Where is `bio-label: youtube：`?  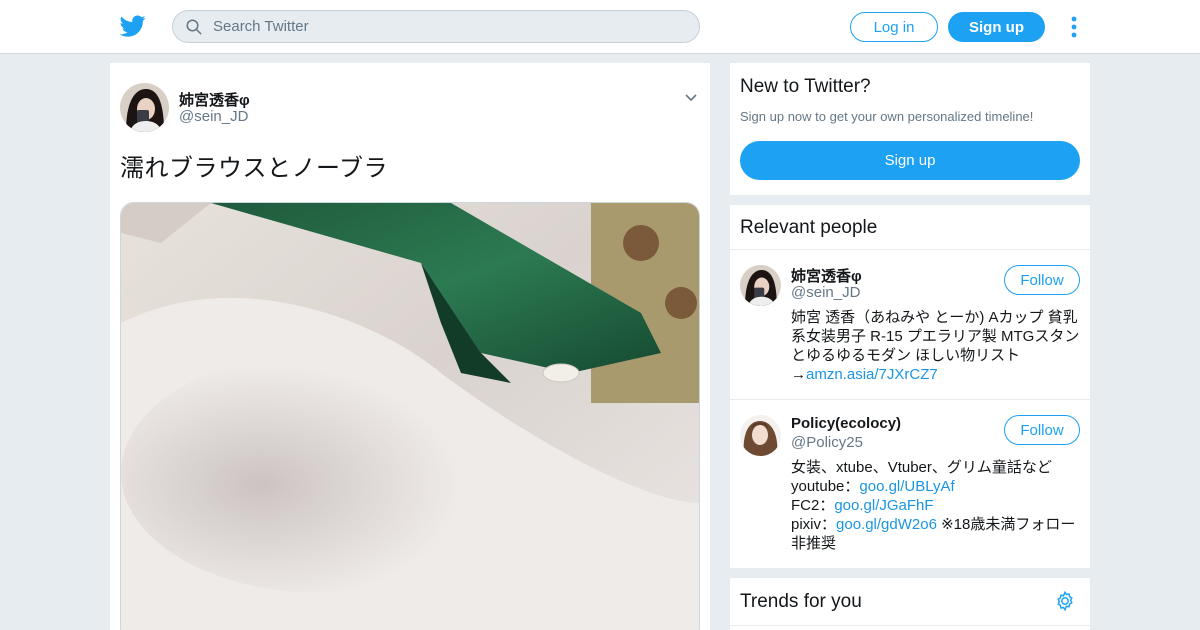 bio-label: youtube： is located at coordinates (825, 486).